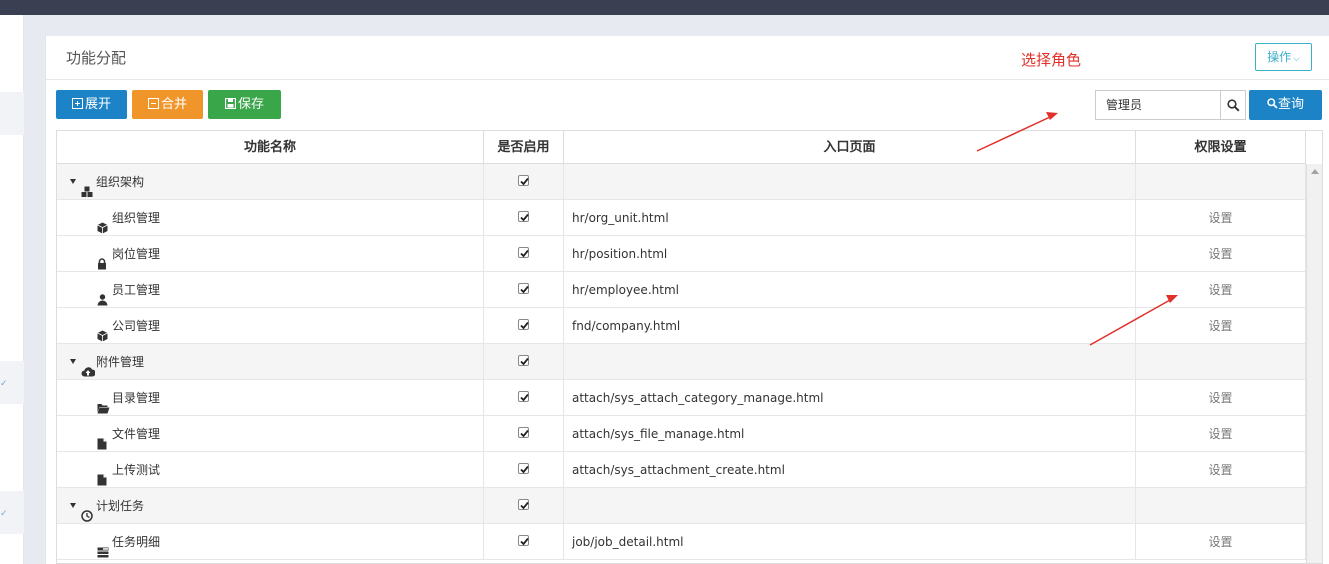 The width and height of the screenshot is (1329, 564). Describe the element at coordinates (270, 147) in the screenshot. I see `column-header-name: 功能名称` at that location.